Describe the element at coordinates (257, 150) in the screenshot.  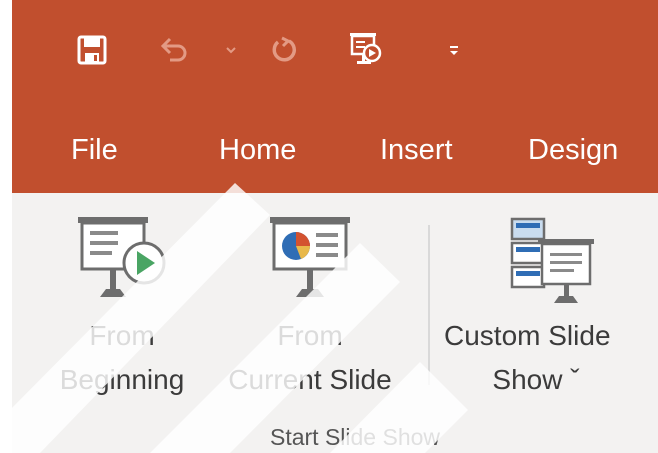
I see `tab-home: Home` at that location.